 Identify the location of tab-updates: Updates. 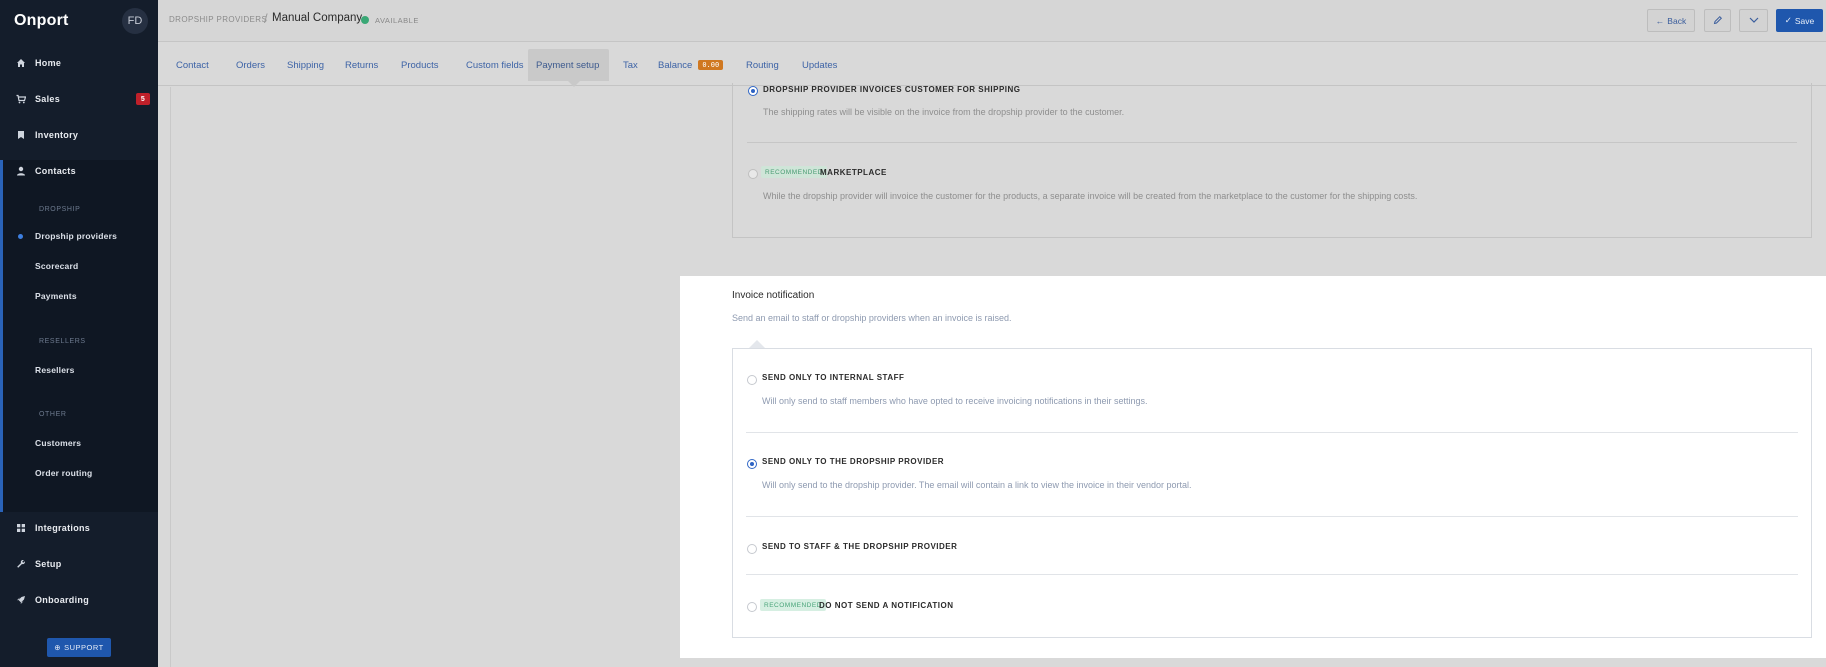
(819, 65).